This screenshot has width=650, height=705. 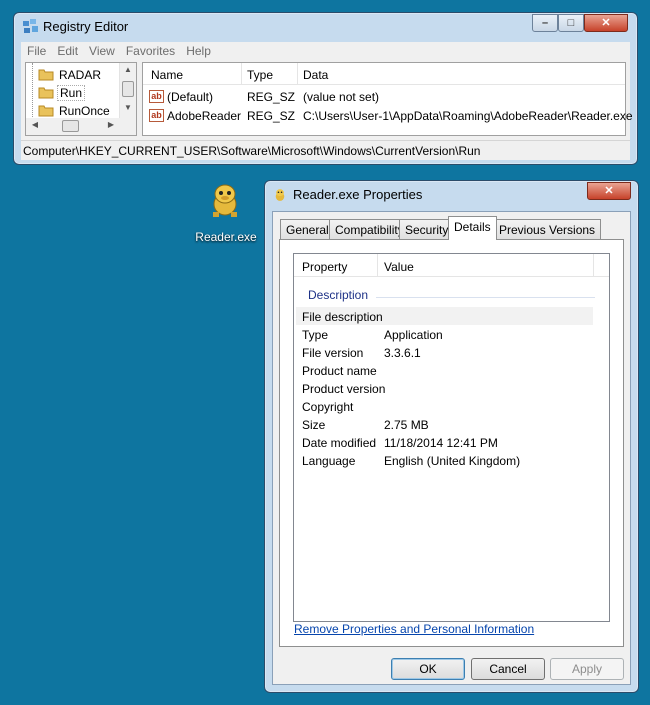 What do you see at coordinates (339, 443) in the screenshot?
I see `property-name: Date modified` at bounding box center [339, 443].